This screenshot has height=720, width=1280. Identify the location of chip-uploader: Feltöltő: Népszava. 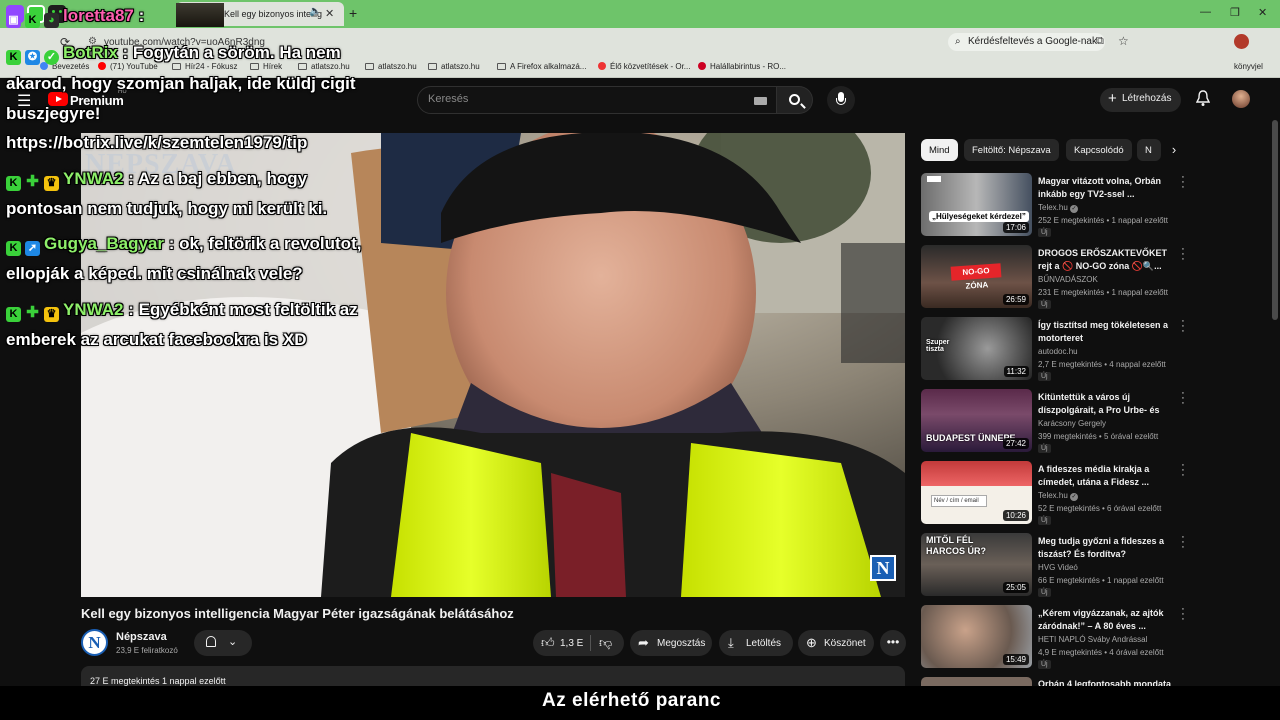
(1011, 150).